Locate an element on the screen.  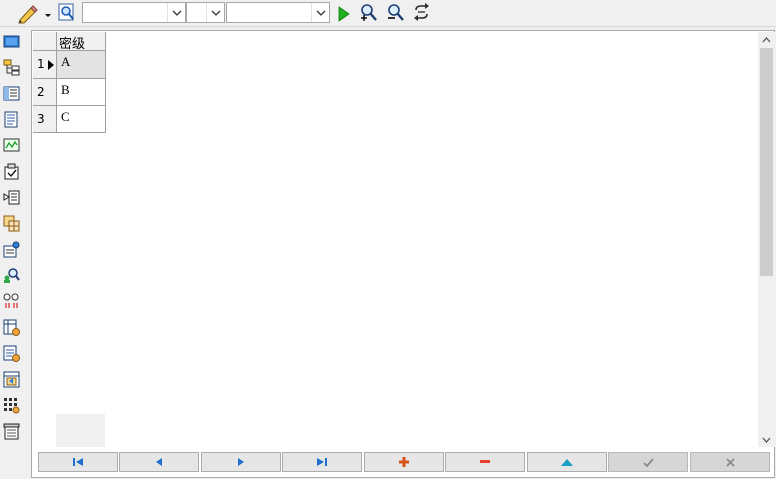
column-header-classification: 密级 is located at coordinates (81, 42).